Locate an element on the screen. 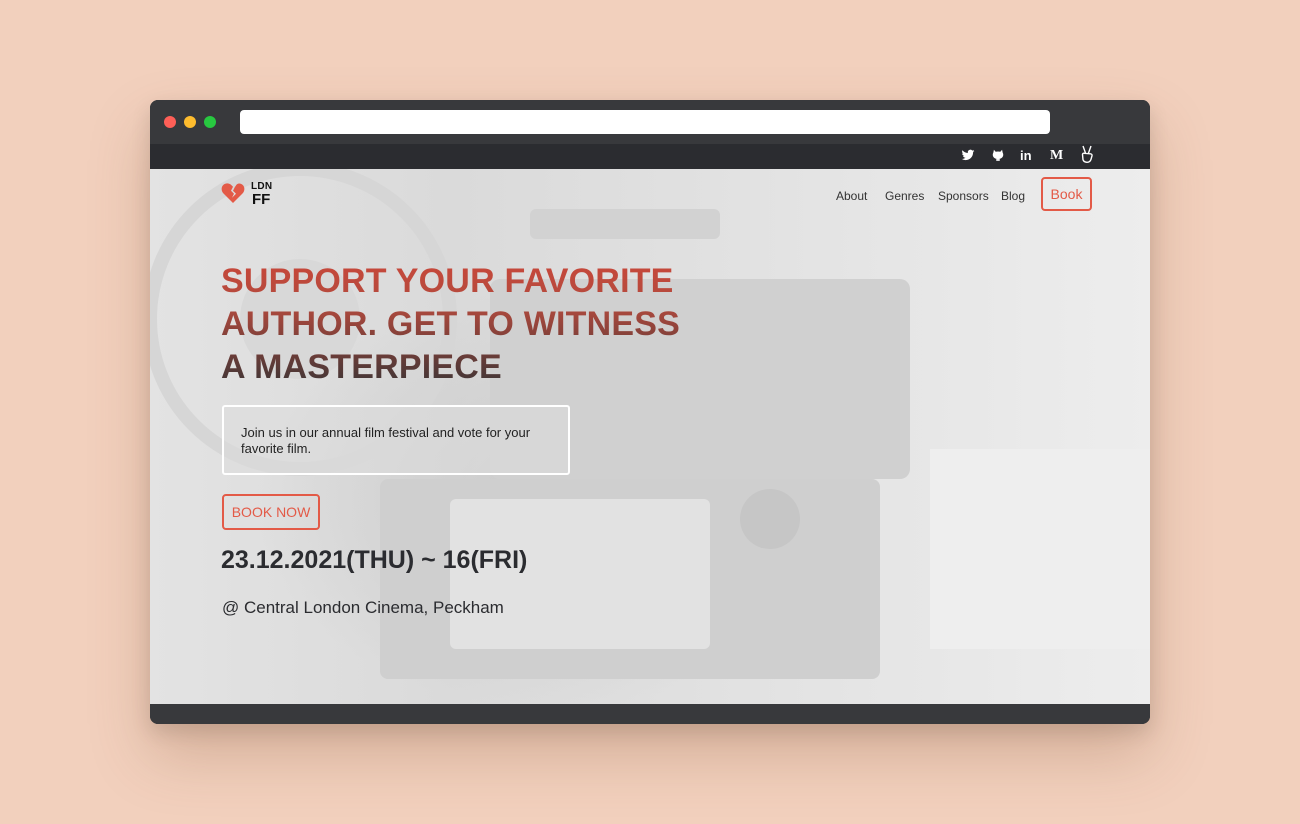  headline-line-3: A MASTERPIECE is located at coordinates (361, 367).